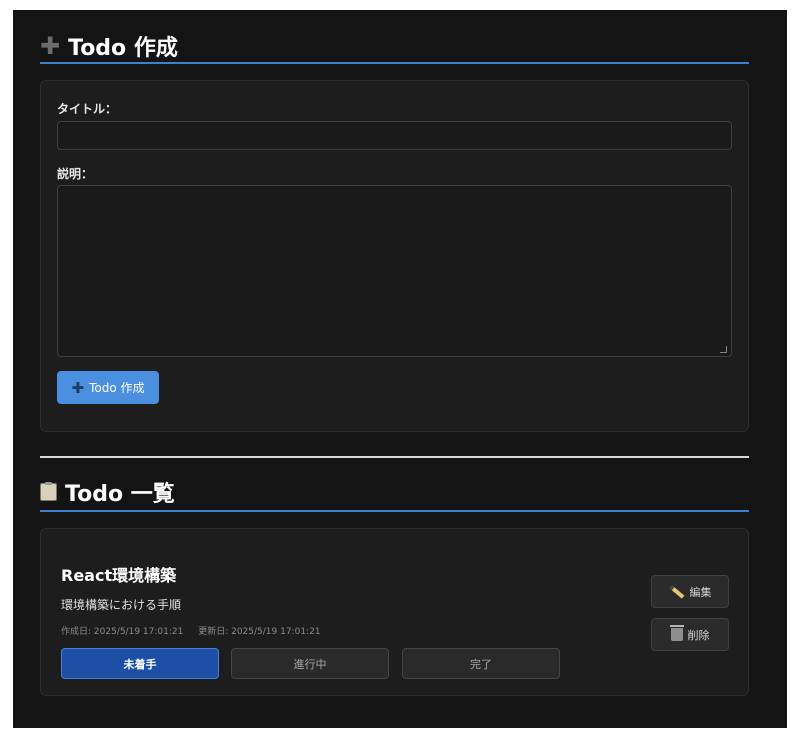  What do you see at coordinates (48, 491) in the screenshot?
I see `clipboard-icon` at bounding box center [48, 491].